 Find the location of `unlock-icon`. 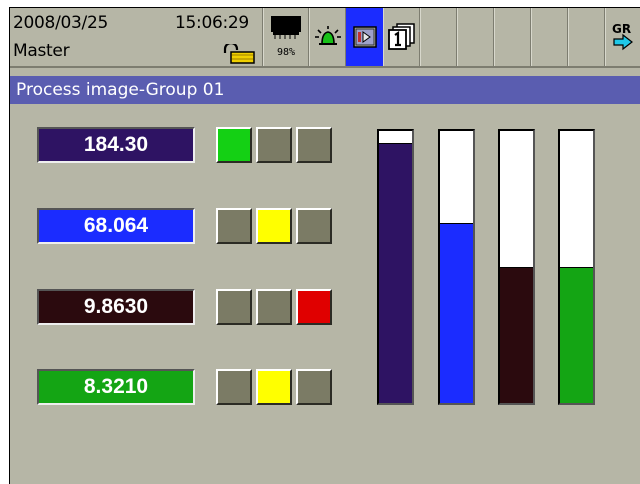

unlock-icon is located at coordinates (239, 54).